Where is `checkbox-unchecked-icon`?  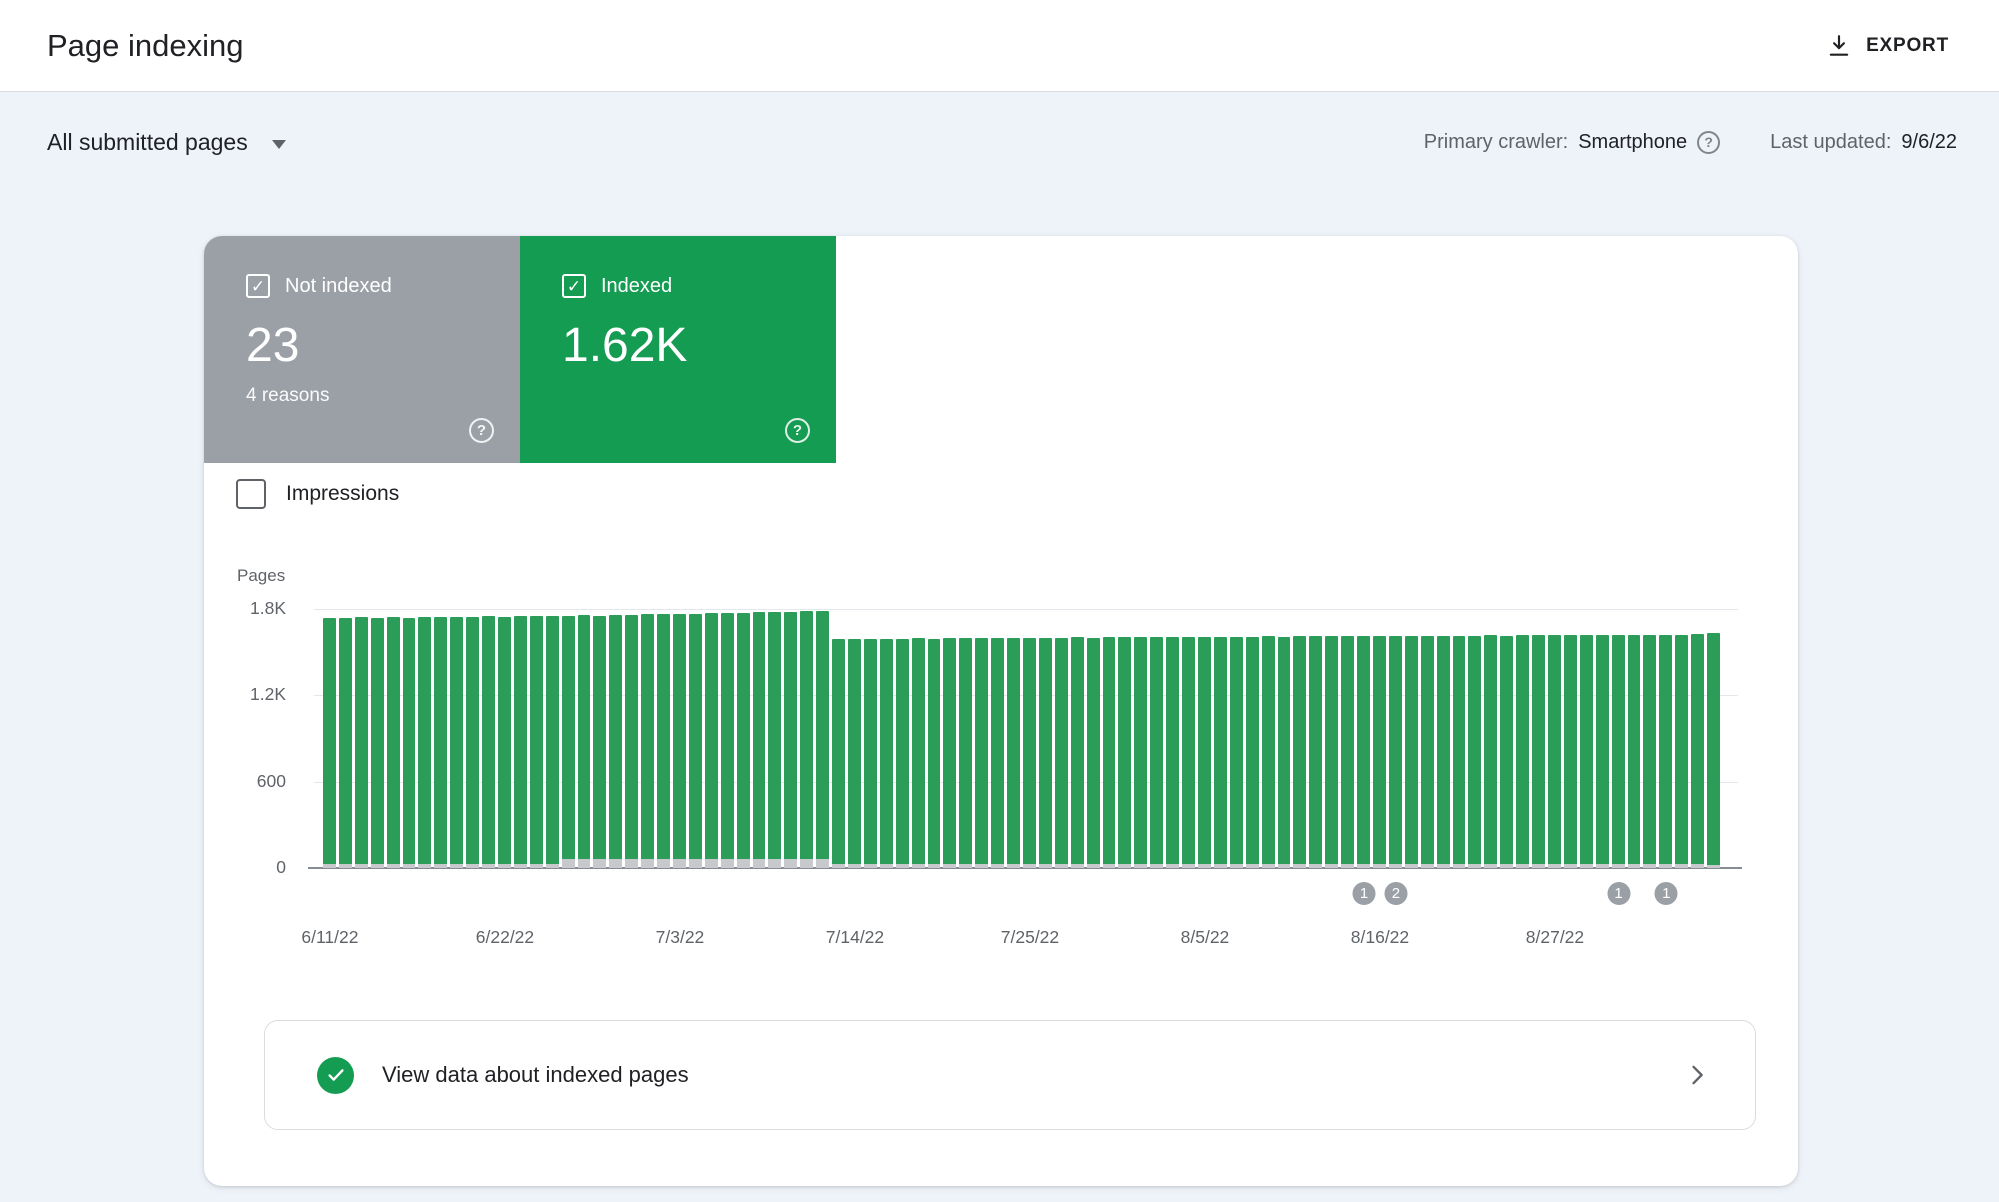
checkbox-unchecked-icon is located at coordinates (251, 494).